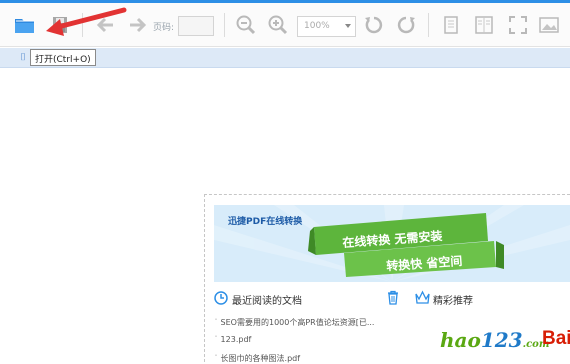 Image resolution: width=570 pixels, height=364 pixels. What do you see at coordinates (495, 340) in the screenshot?
I see `hao123-watermark-logo: hao123.com` at bounding box center [495, 340].